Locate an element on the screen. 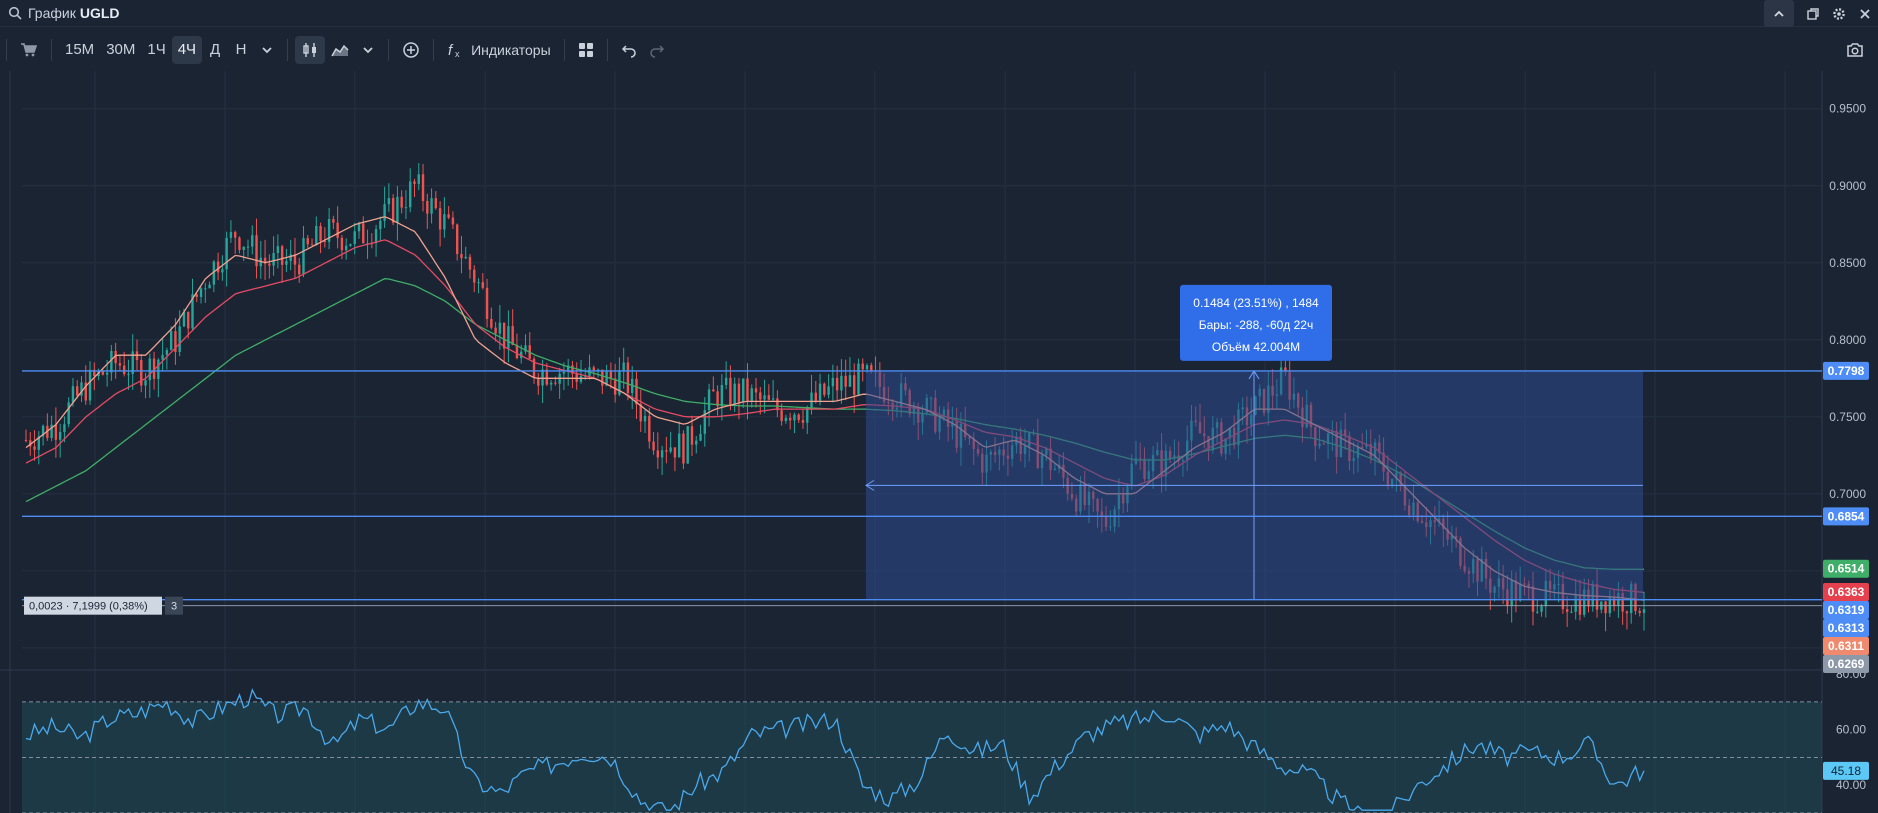 The height and width of the screenshot is (813, 1878). timeframe-1h: 1Ч is located at coordinates (156, 50).